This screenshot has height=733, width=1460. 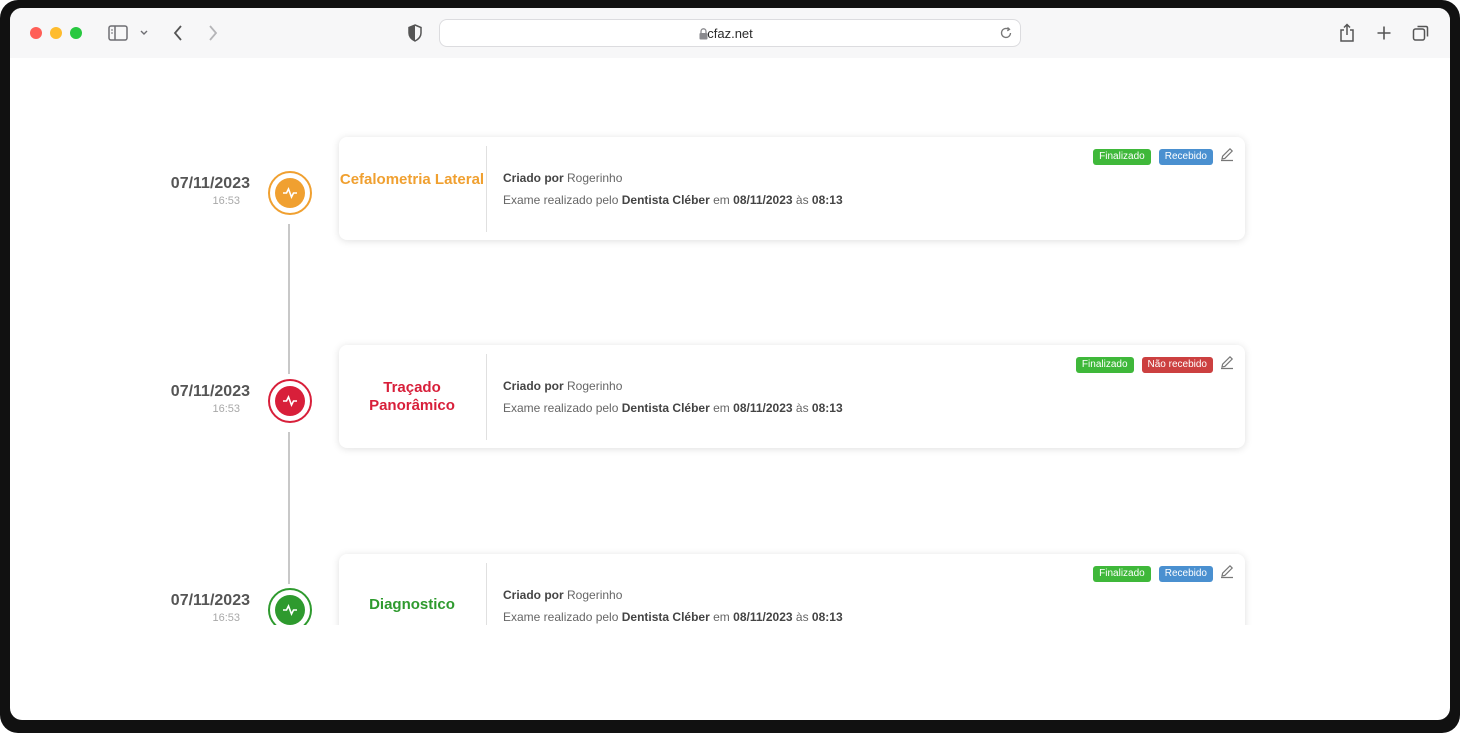 I want to click on status-badges: Finalizado Não recebido, so click(x=1155, y=364).